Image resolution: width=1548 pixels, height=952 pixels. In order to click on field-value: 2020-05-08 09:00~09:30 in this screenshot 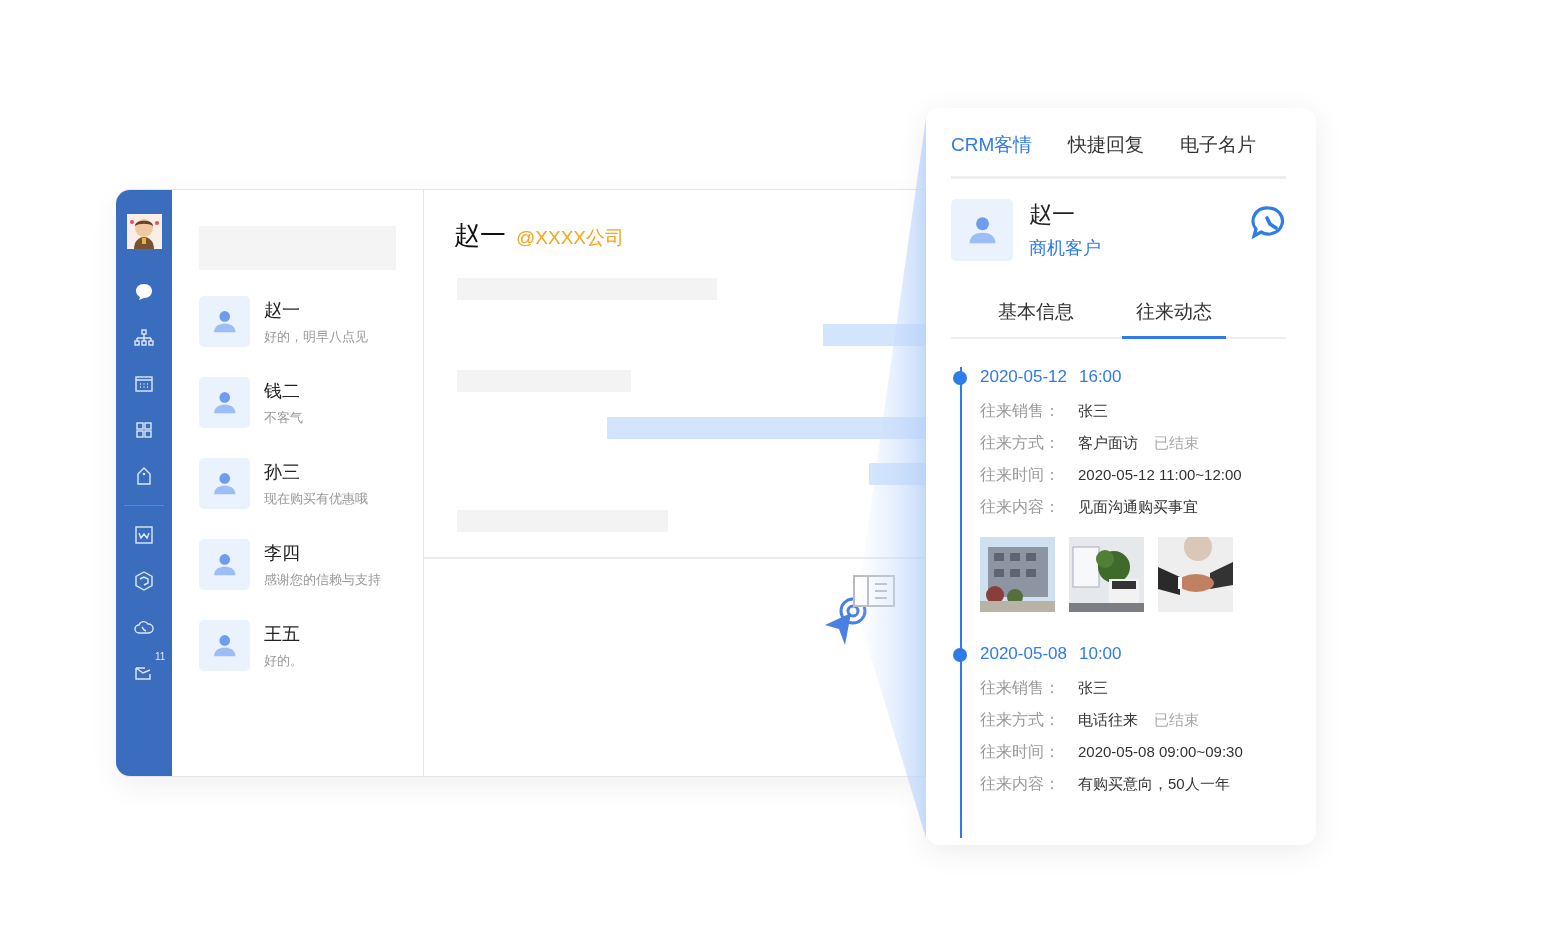, I will do `click(1160, 751)`.